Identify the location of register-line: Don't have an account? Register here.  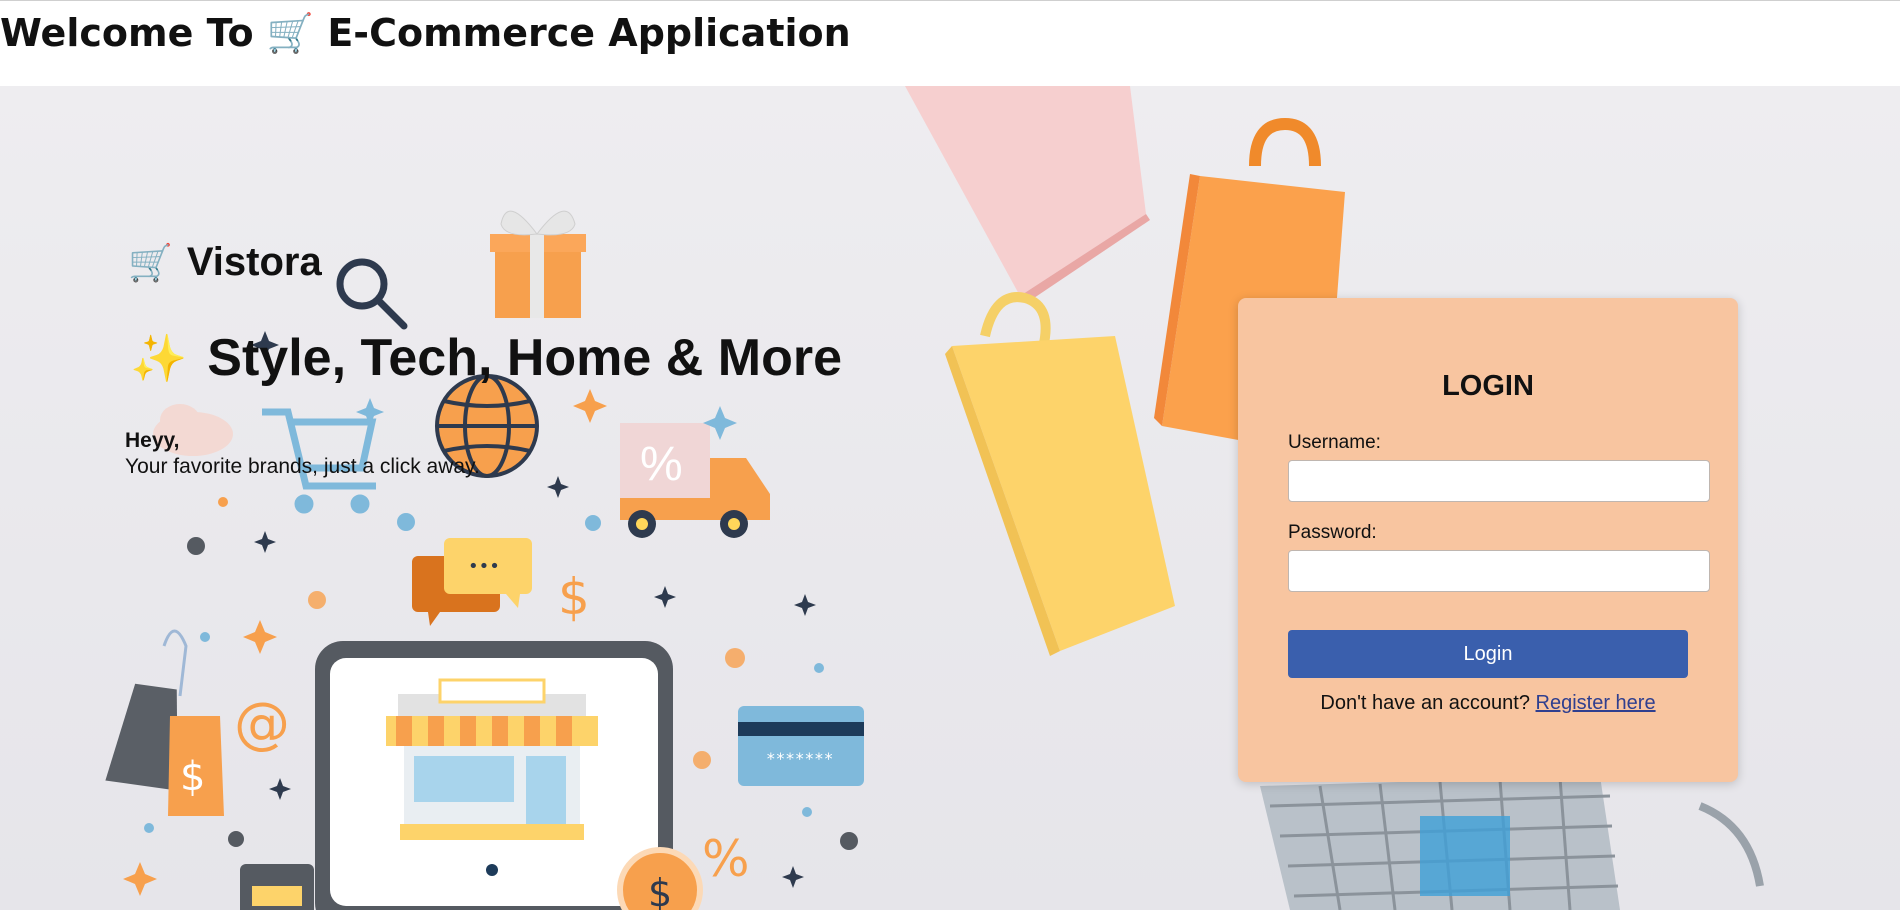
(1488, 703).